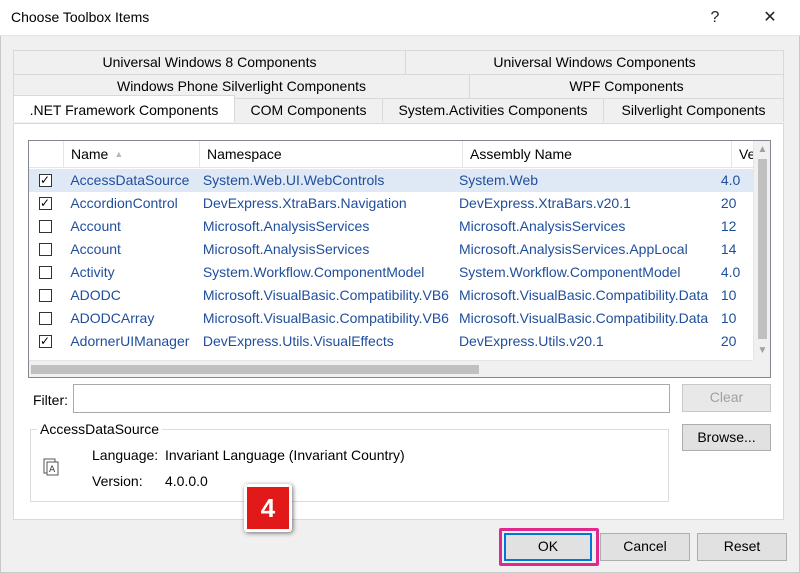 Image resolution: width=800 pixels, height=573 pixels. What do you see at coordinates (100, 429) in the screenshot?
I see `details-group-title: AccessDataSource` at bounding box center [100, 429].